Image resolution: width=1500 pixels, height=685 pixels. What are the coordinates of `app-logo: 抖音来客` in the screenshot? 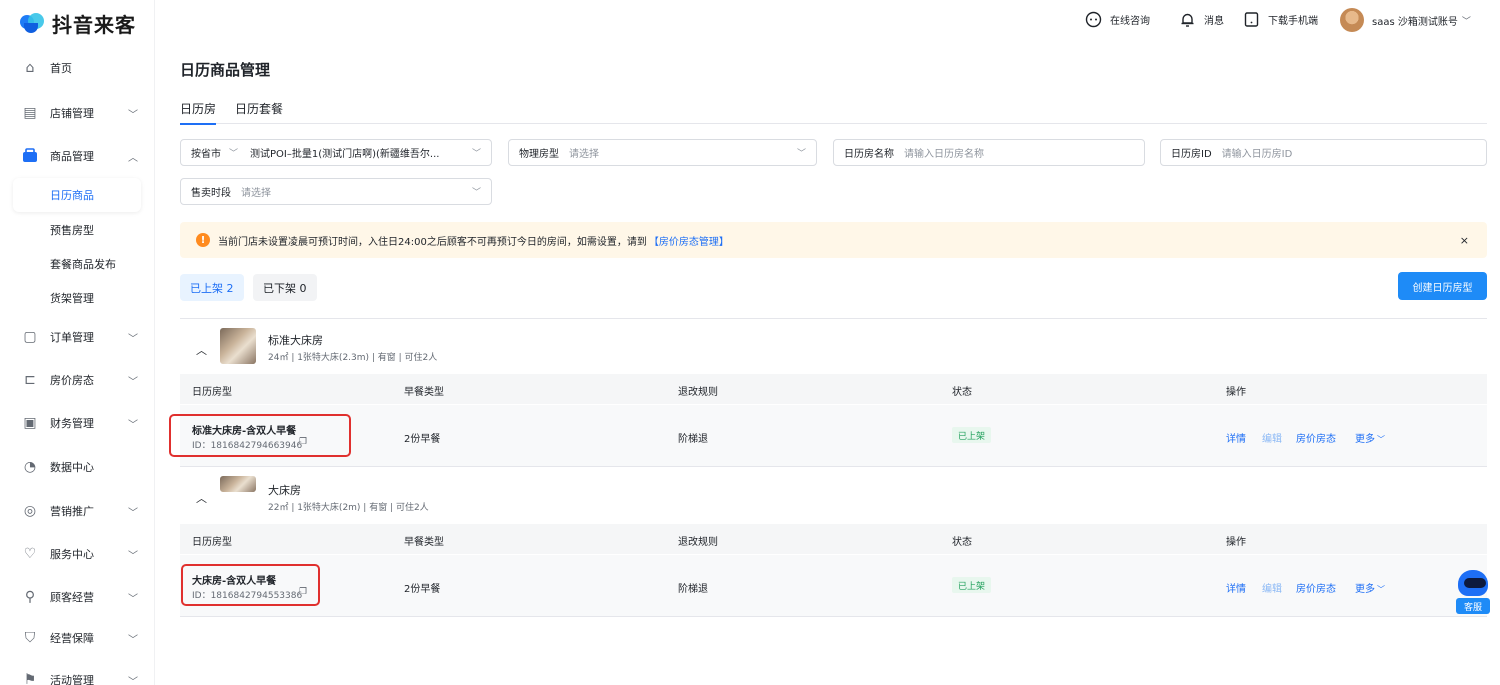 It's located at (77, 23).